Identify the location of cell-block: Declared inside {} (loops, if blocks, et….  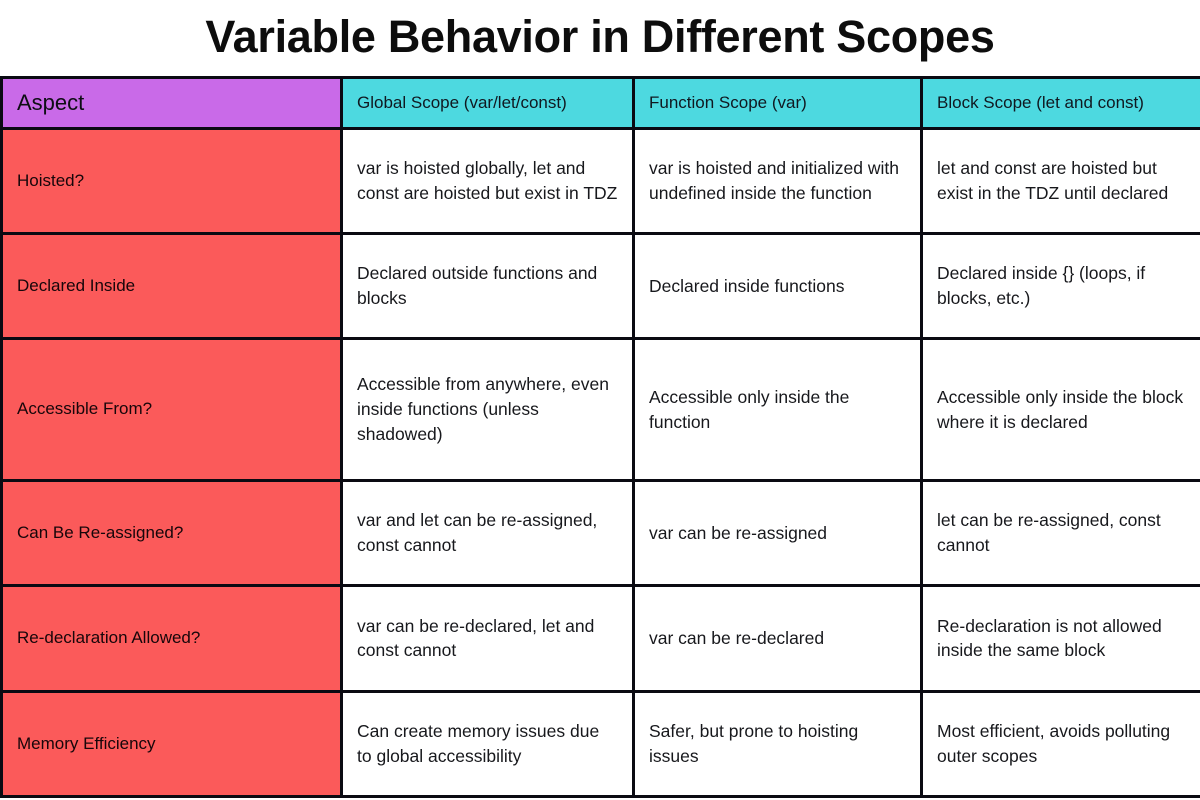
(1060, 286).